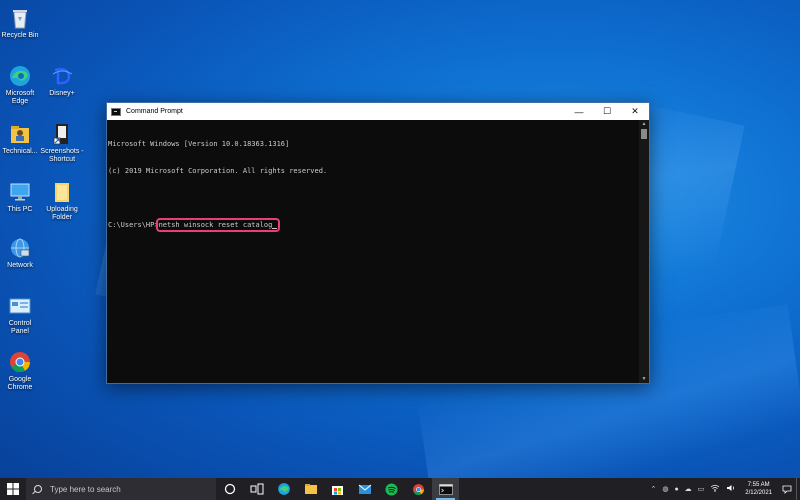 This screenshot has width=800, height=500. I want to click on search-placeholder: Type here to search, so click(85, 489).